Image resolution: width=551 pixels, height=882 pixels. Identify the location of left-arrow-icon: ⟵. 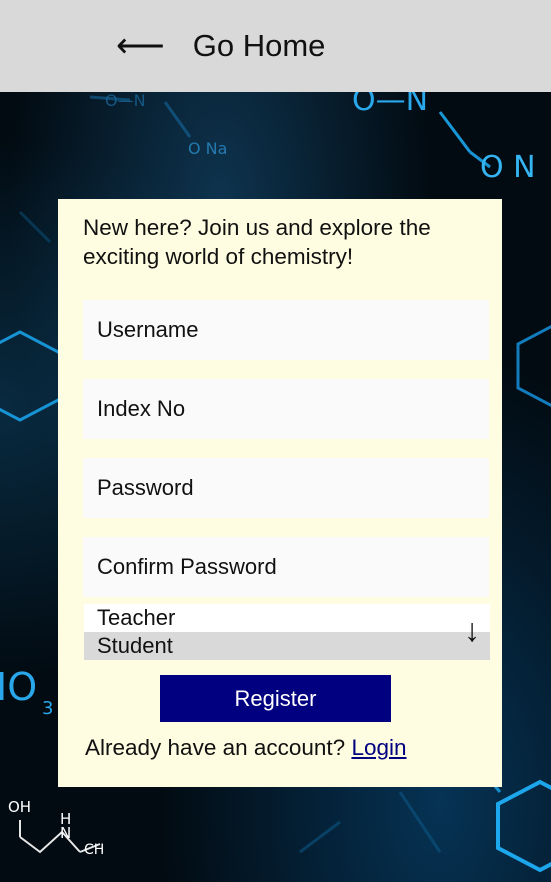
(140, 46).